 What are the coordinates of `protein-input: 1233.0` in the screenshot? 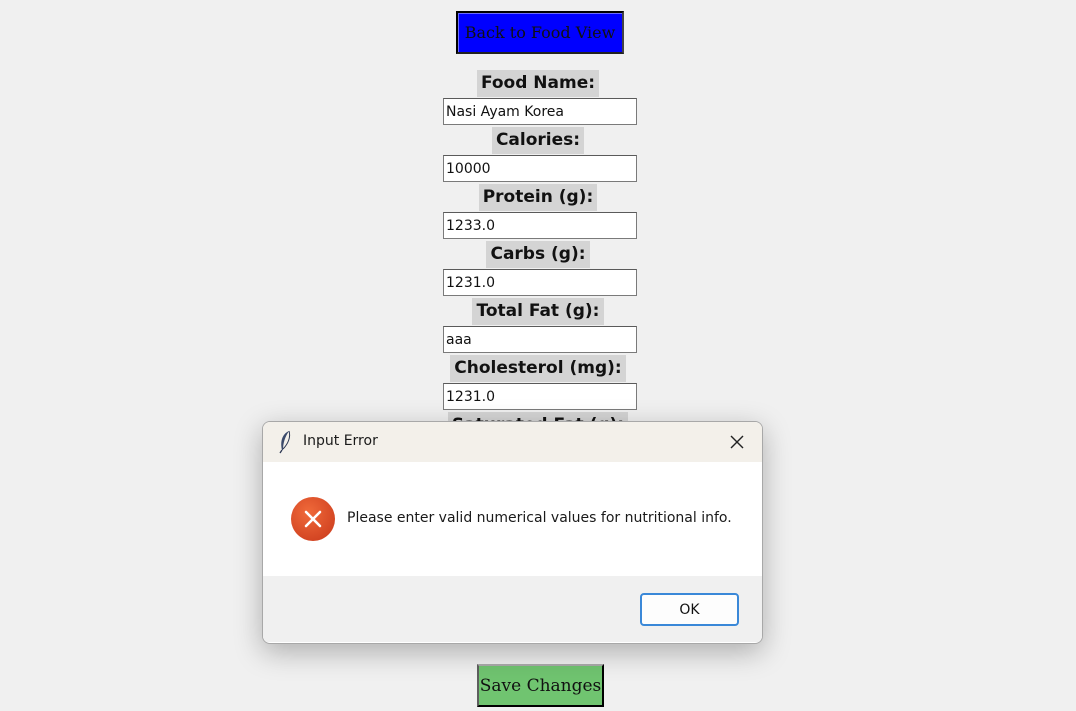 It's located at (540, 225).